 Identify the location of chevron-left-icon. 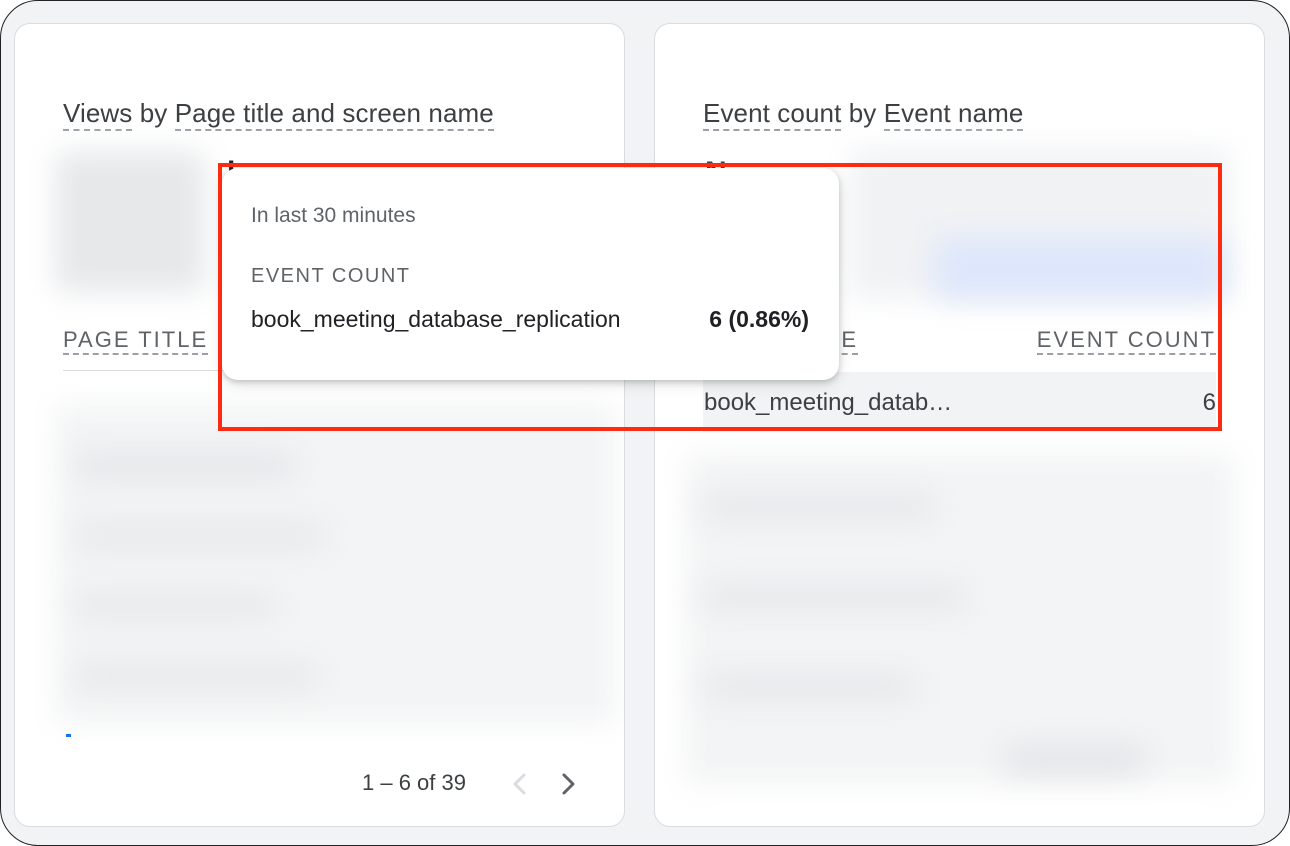
(520, 784).